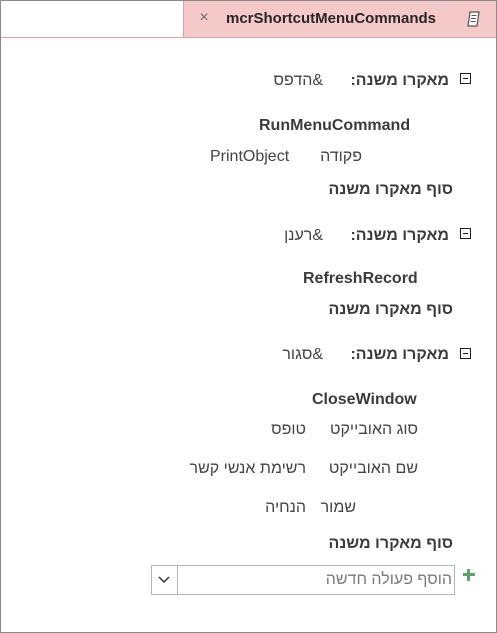 This screenshot has width=497, height=633. What do you see at coordinates (288, 430) in the screenshot?
I see `submacro-3-arg-1-value: טופס` at bounding box center [288, 430].